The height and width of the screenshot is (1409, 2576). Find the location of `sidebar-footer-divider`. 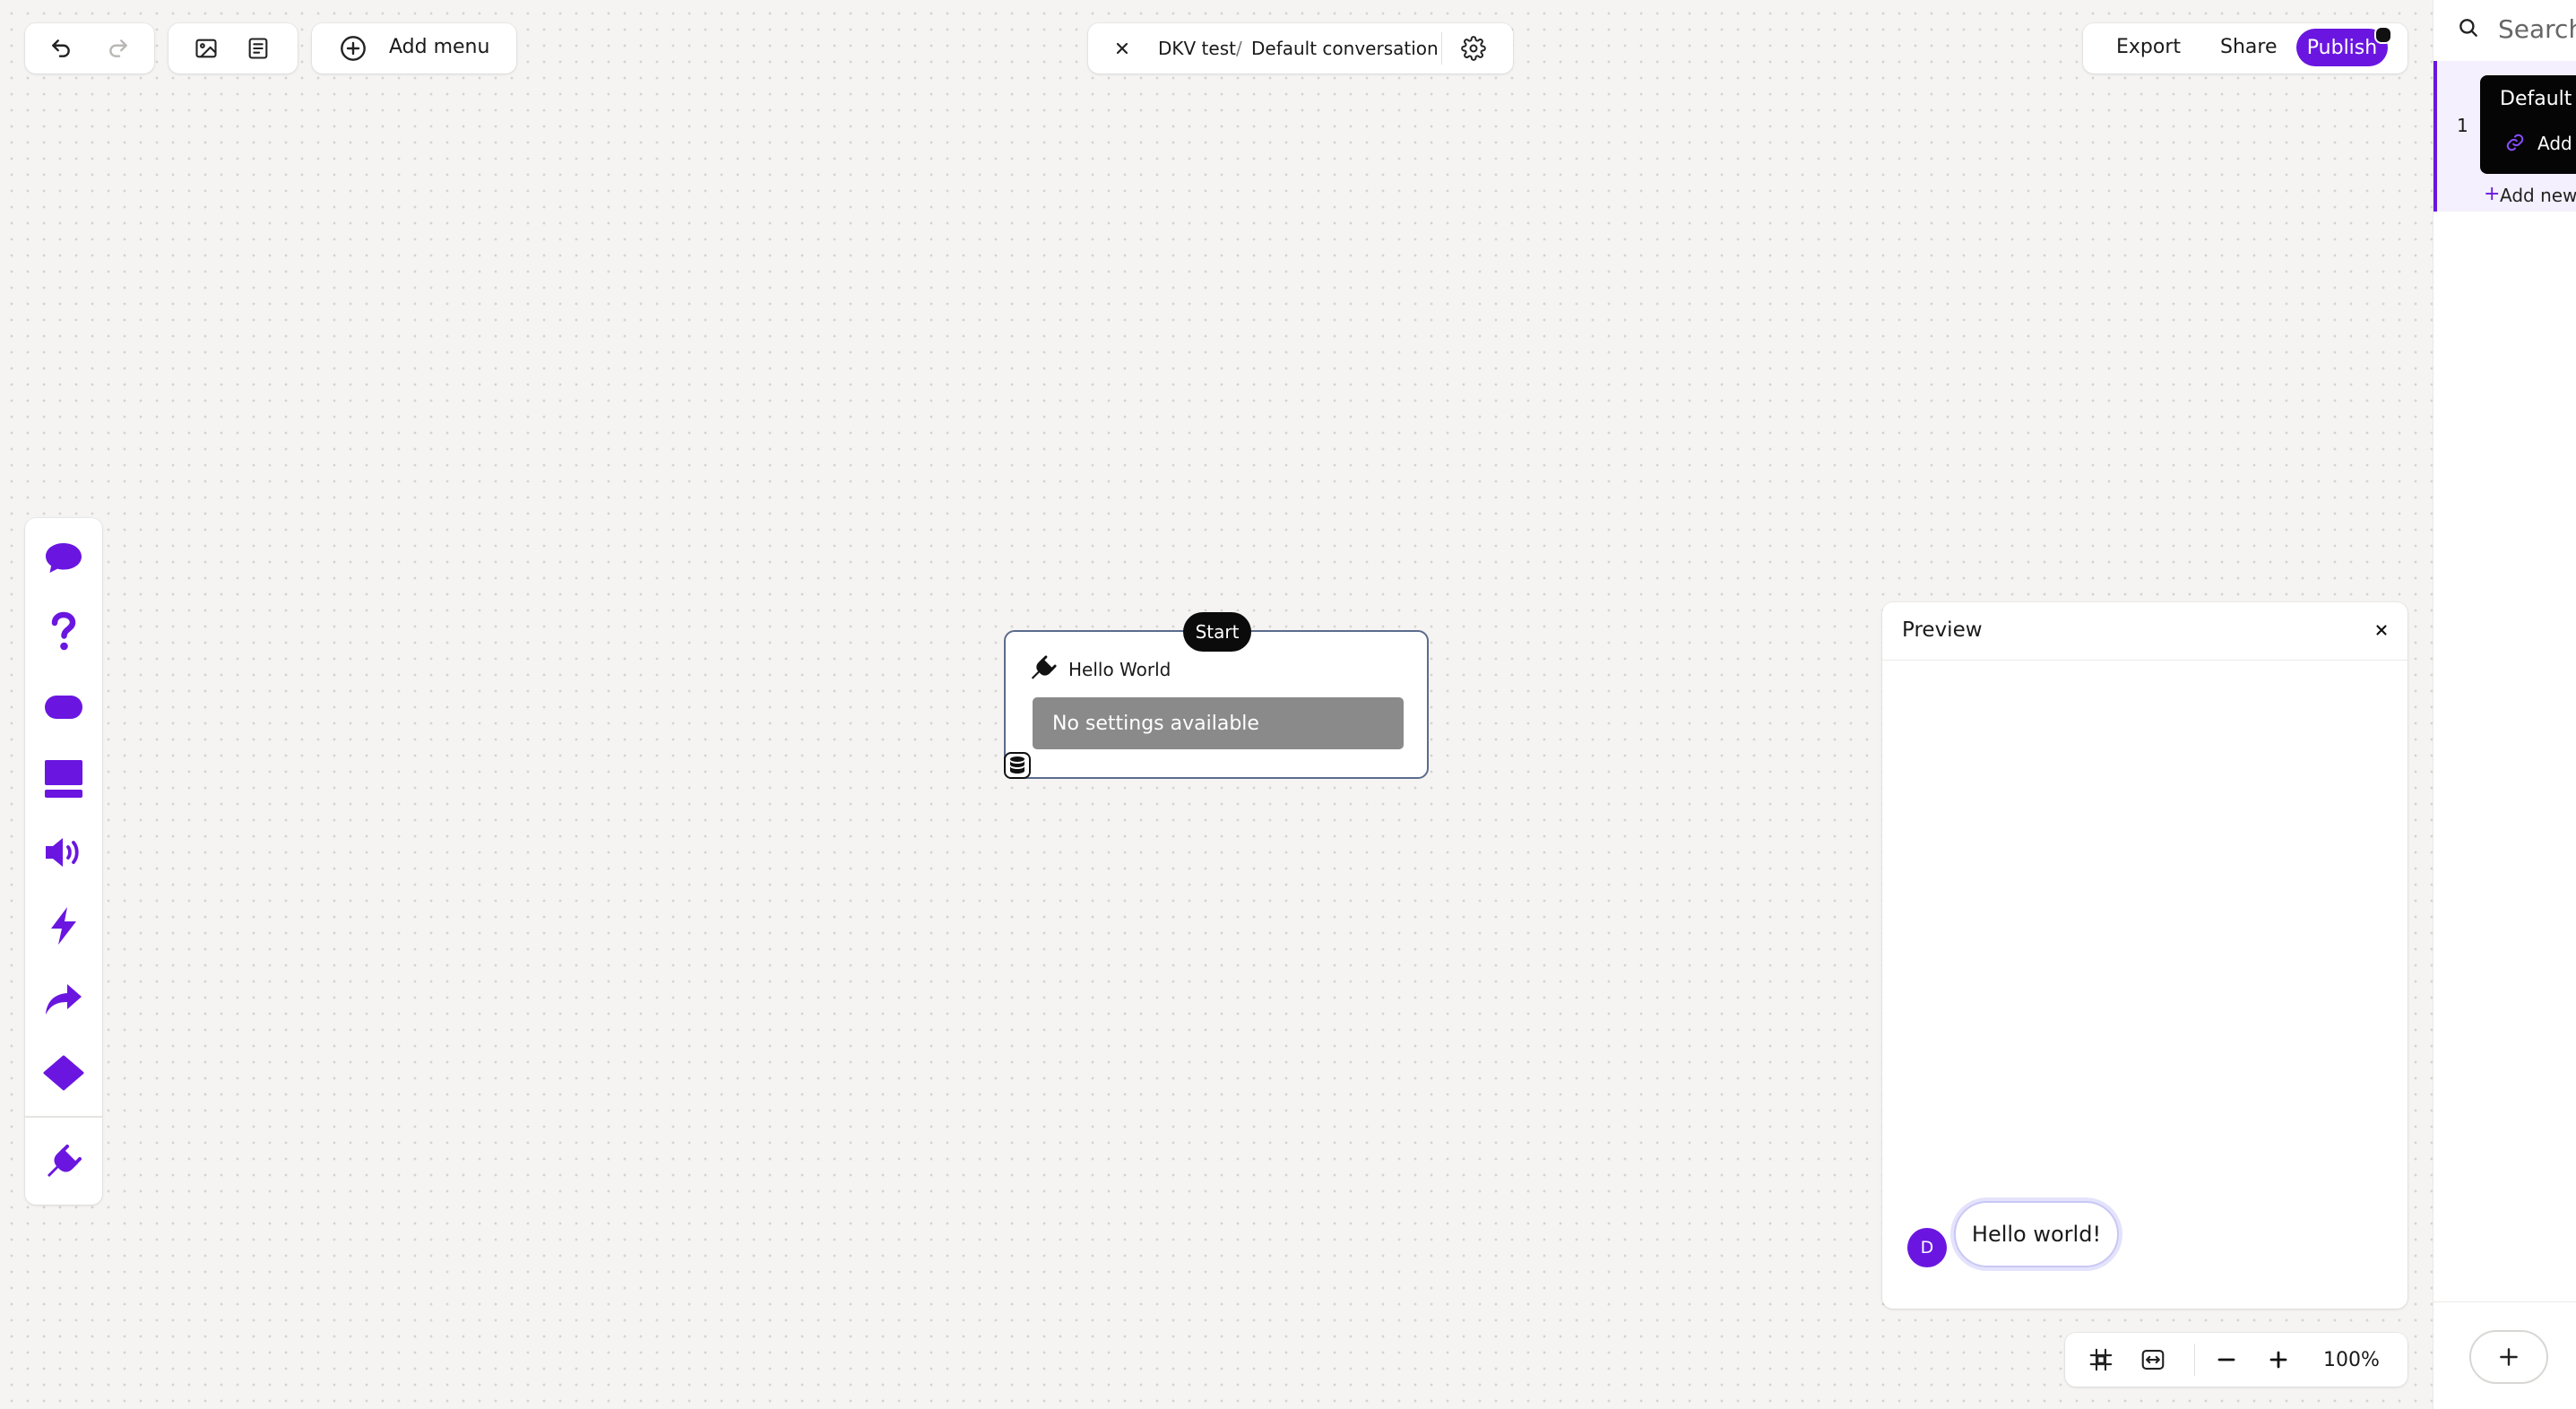

sidebar-footer-divider is located at coordinates (2504, 1301).